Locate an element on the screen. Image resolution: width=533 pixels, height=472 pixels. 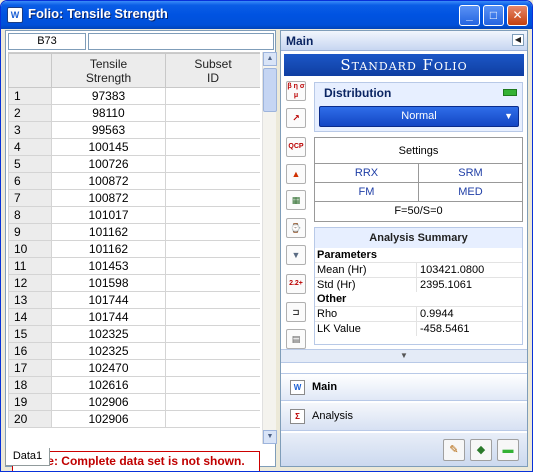
summary-row: Std (Hr) 2395.1061 is located at coordinates (418, 284).